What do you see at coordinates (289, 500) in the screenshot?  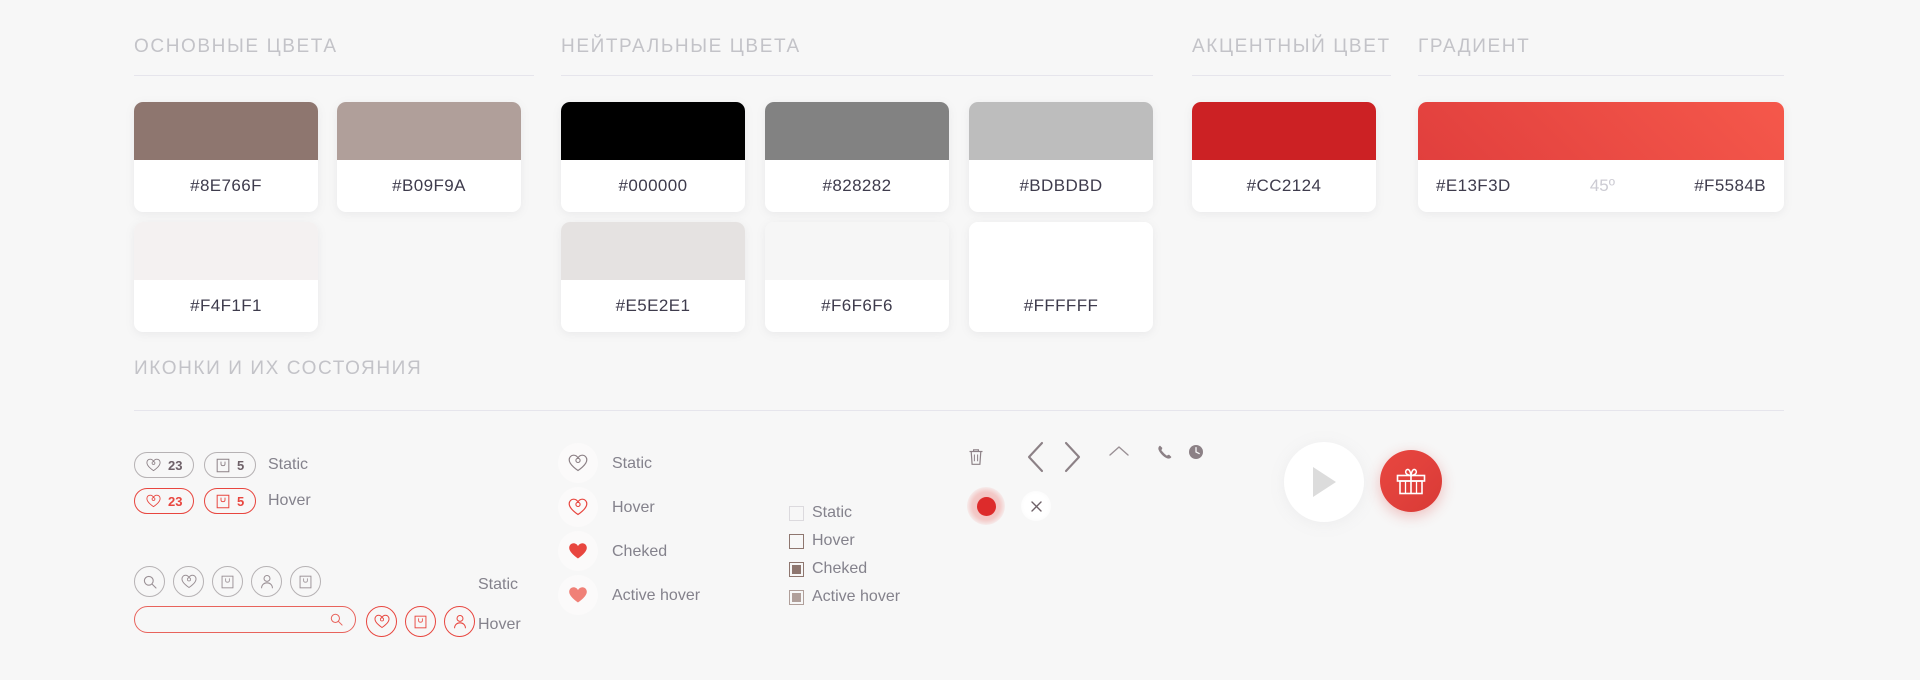 I see `counter-state-label-hover: Hover` at bounding box center [289, 500].